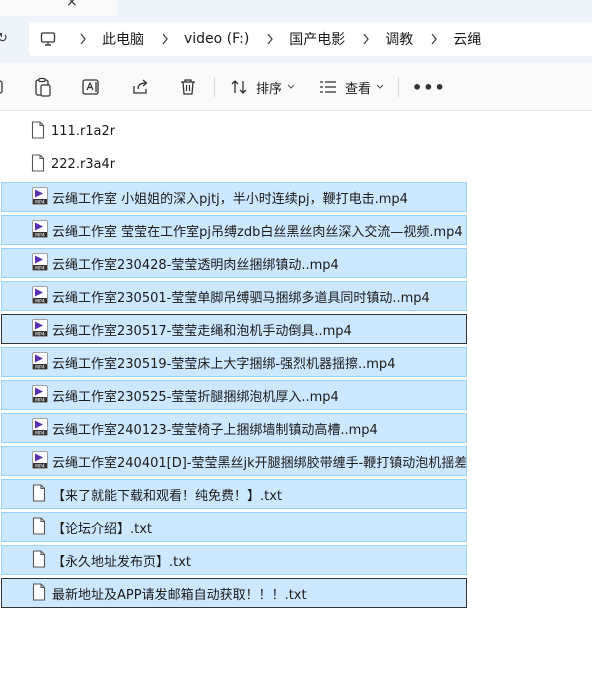  I want to click on view-label: 查看, so click(358, 89).